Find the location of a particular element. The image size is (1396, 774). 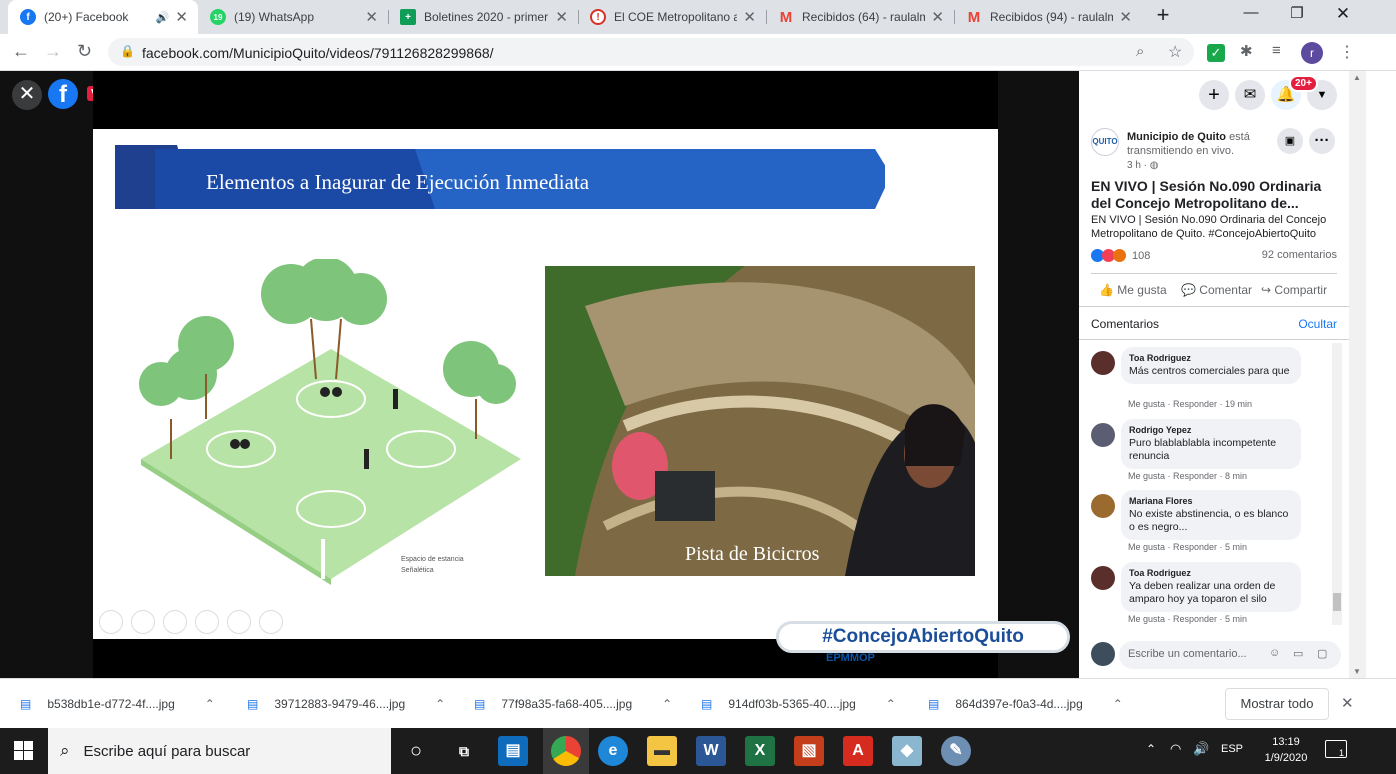

zoom-slide-icon is located at coordinates (239, 622).